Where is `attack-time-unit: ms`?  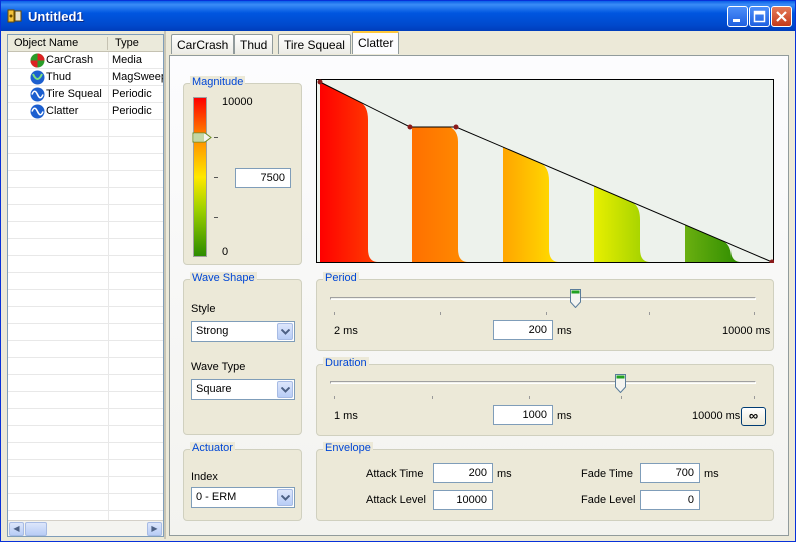
attack-time-unit: ms is located at coordinates (504, 474).